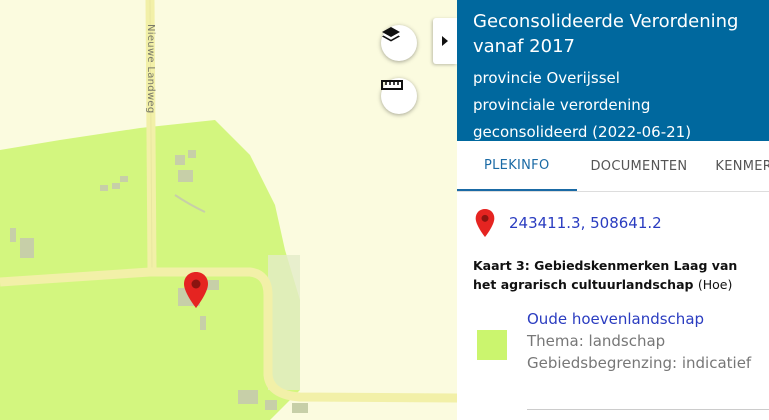 This screenshot has width=769, height=420. What do you see at coordinates (492, 345) in the screenshot?
I see `legend-swatch` at bounding box center [492, 345].